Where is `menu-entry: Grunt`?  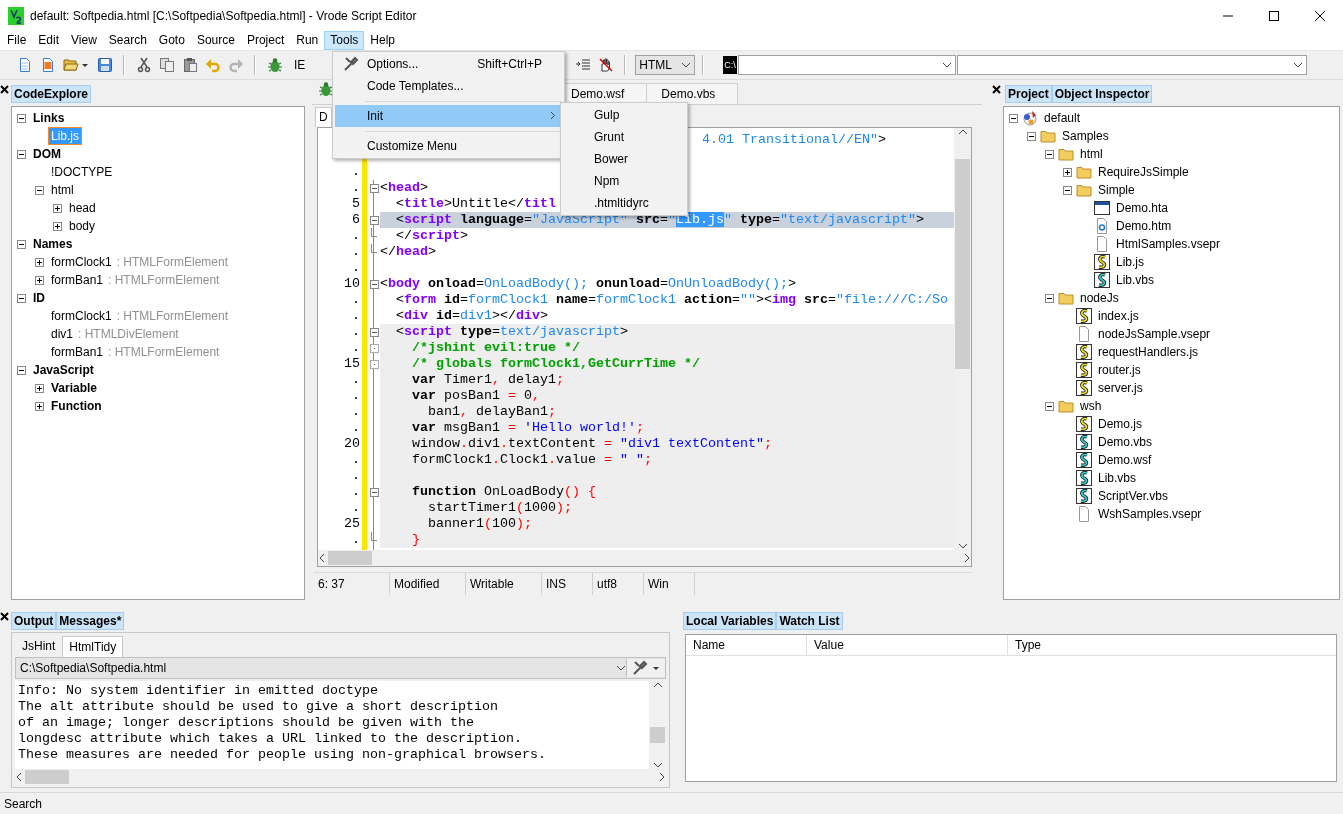
menu-entry: Grunt is located at coordinates (624, 137).